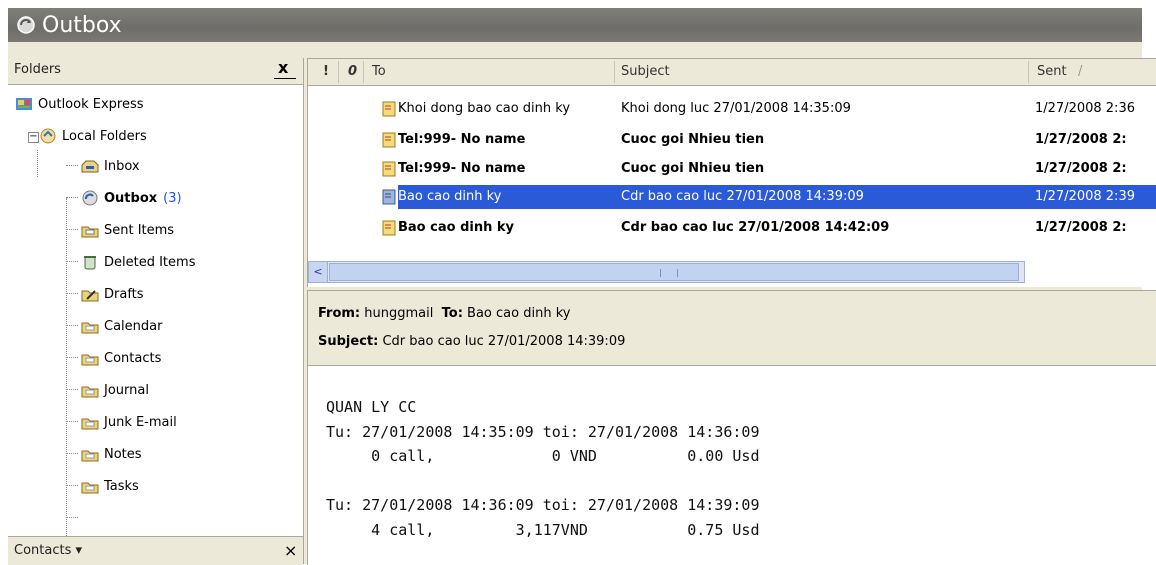 This screenshot has width=1156, height=565. What do you see at coordinates (124, 294) in the screenshot?
I see `folder-label: Drafts` at bounding box center [124, 294].